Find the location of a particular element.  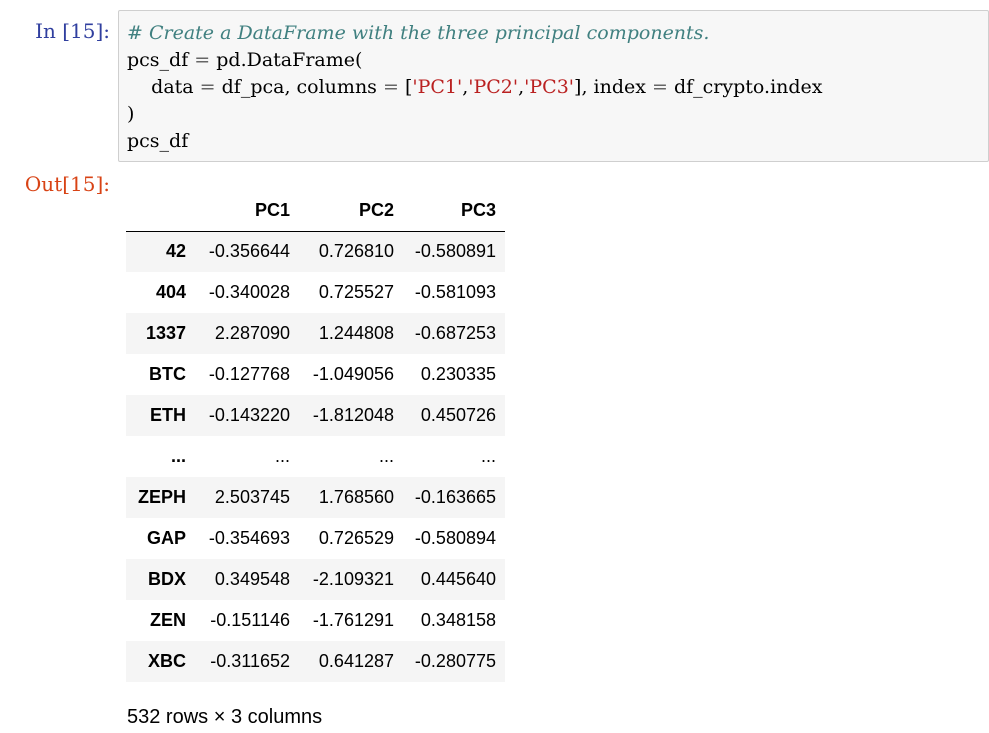

code-token: ) is located at coordinates (131, 114).